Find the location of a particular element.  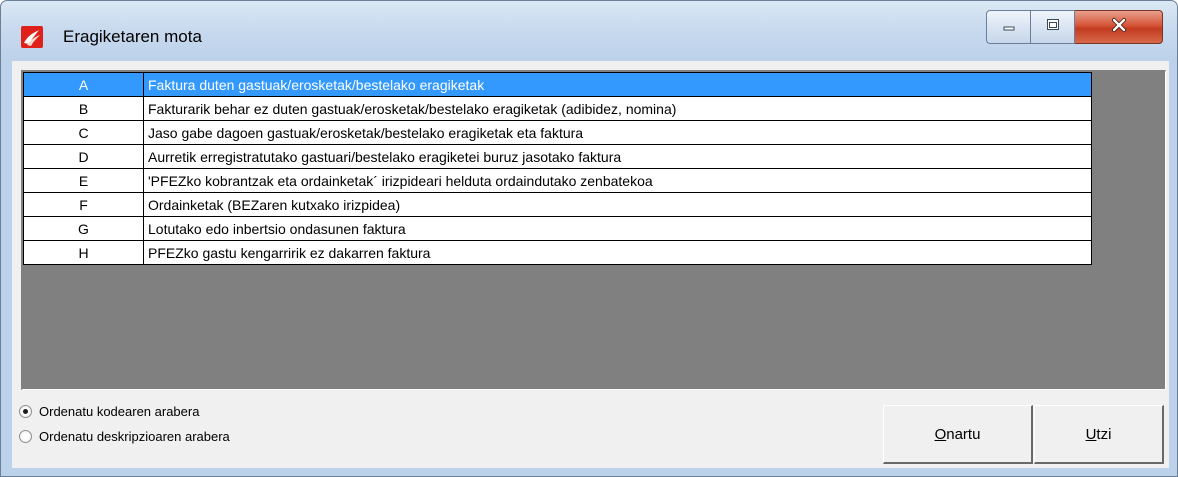

list-item: F Ordainketak (BEZaren kutxako irizpidea) is located at coordinates (557, 204).